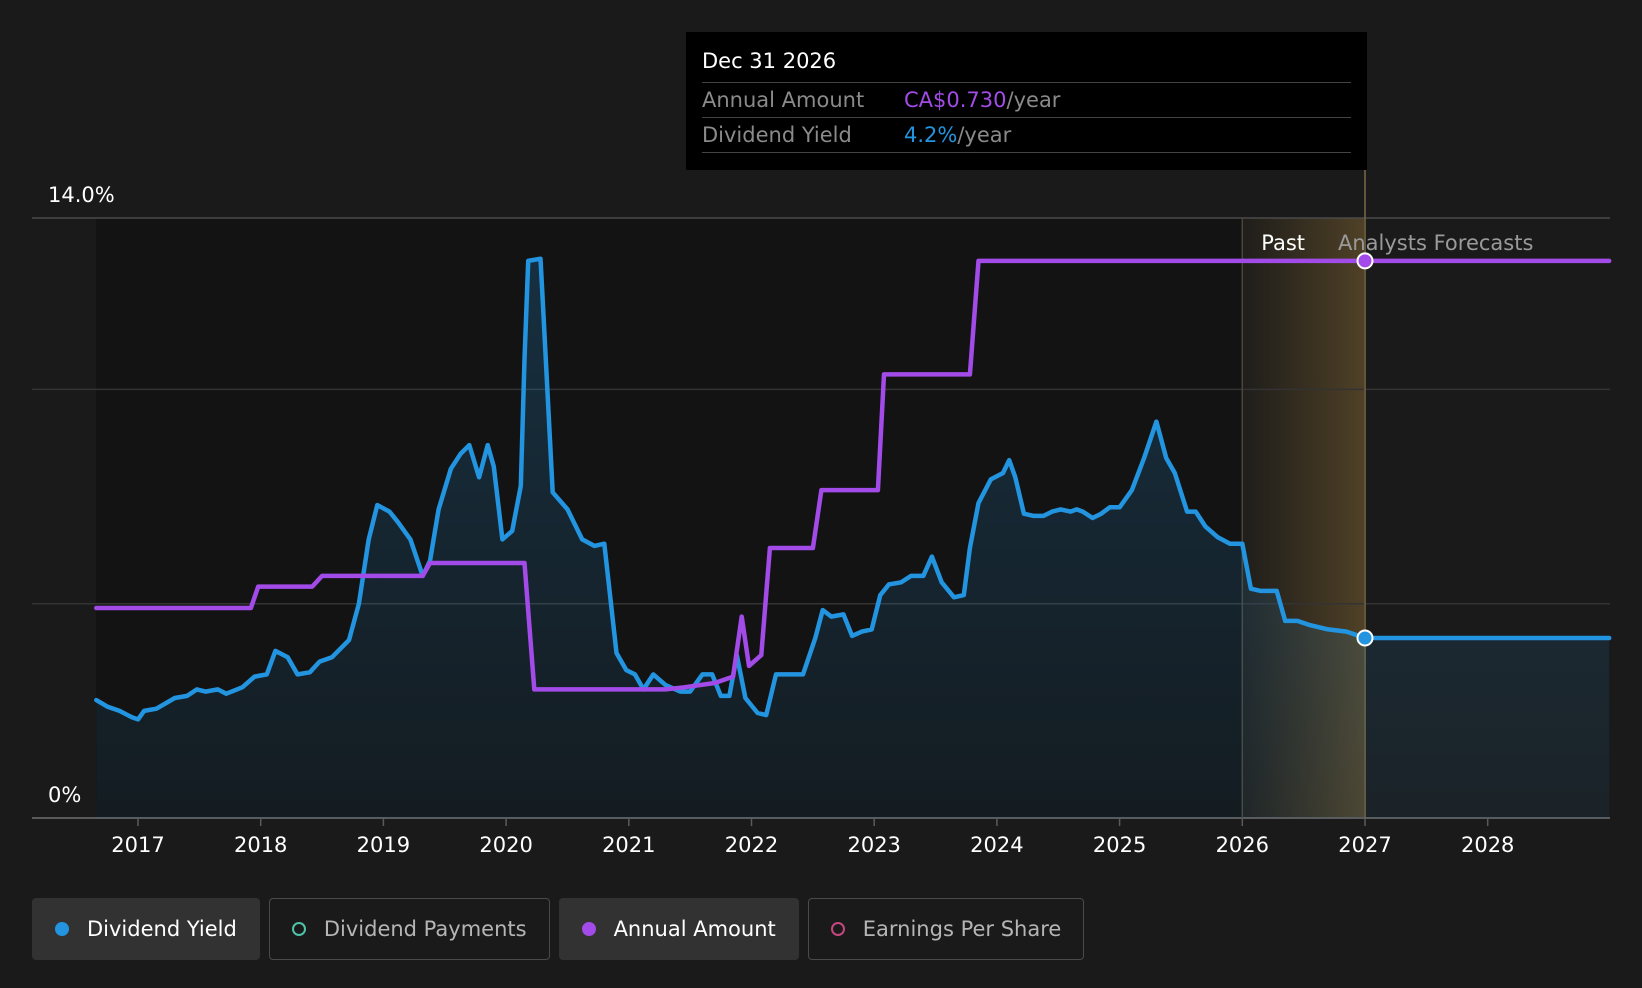 The image size is (1642, 988). Describe the element at coordinates (1364, 845) in the screenshot. I see `x-tick-label: 2027` at that location.